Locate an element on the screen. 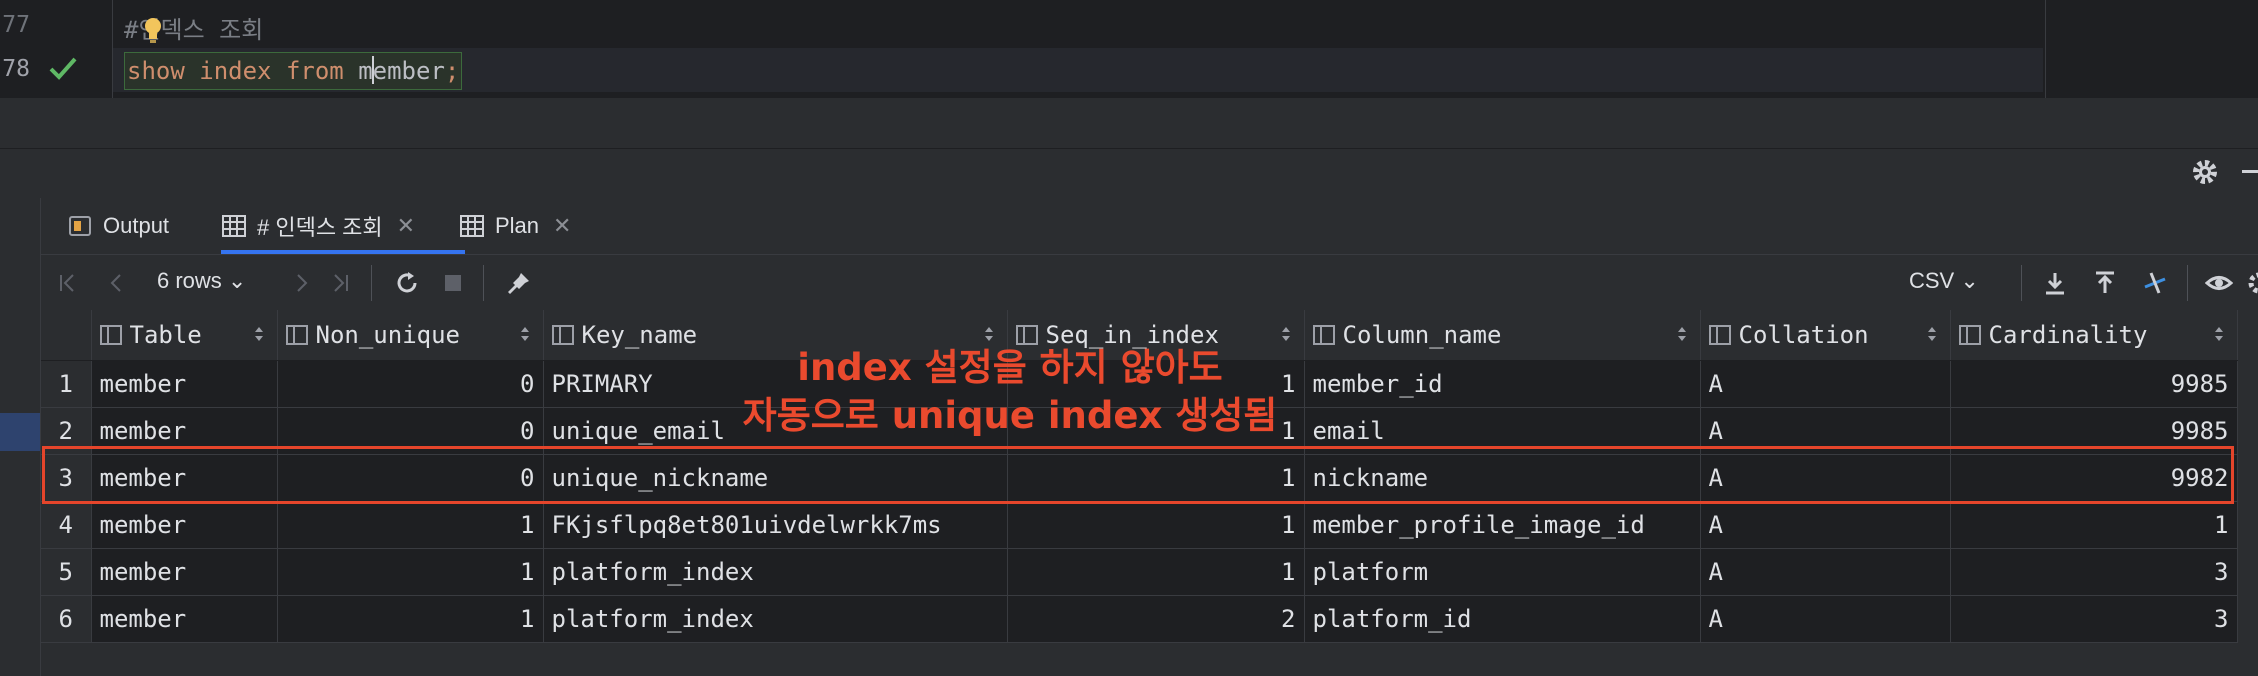 The width and height of the screenshot is (2258, 676). column-header-collation: Collation is located at coordinates (1825, 335).